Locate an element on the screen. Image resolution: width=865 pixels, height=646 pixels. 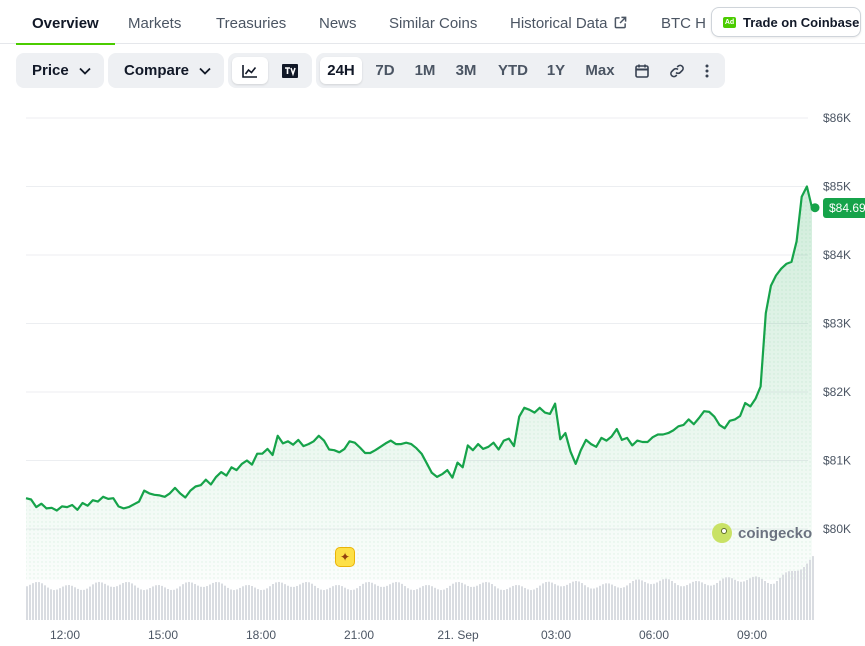
share-link-button is located at coordinates (677, 70).